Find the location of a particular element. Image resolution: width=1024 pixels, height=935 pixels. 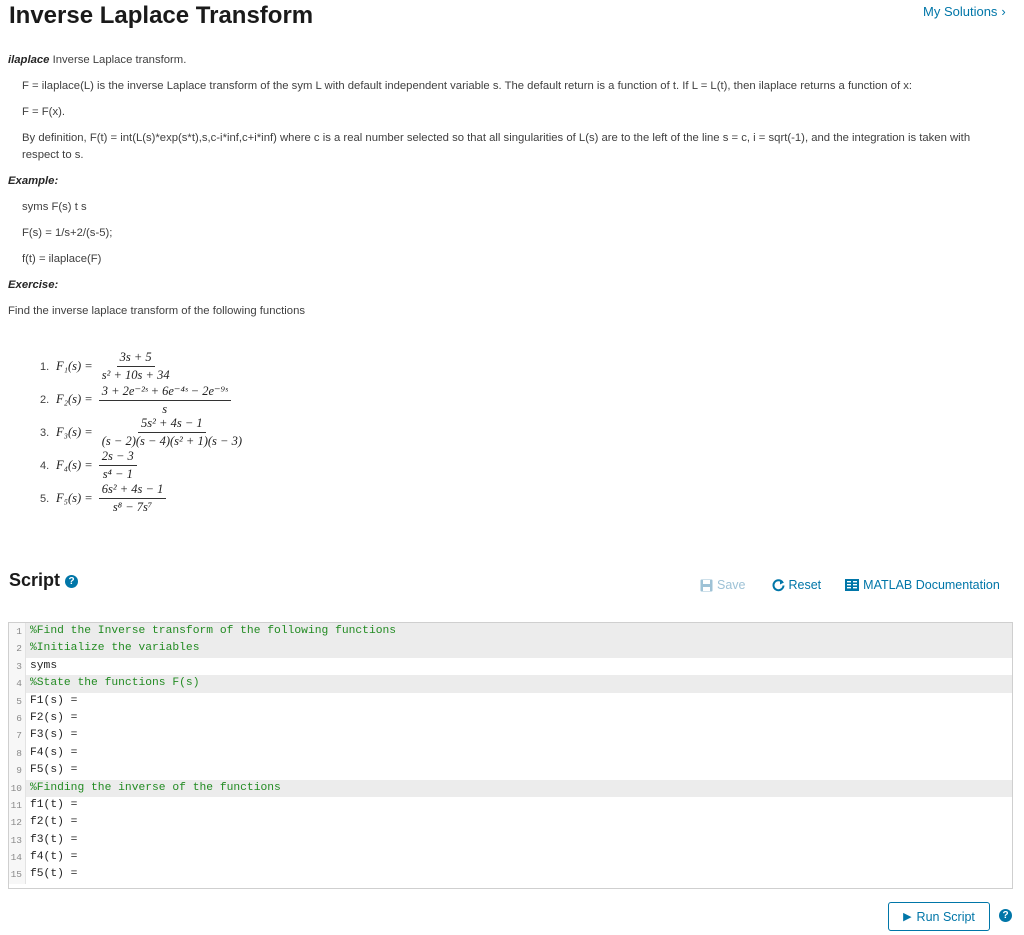

exercise-item: 2. F₂(s) = 3 + 2e⁻²ˢ + 6e⁻⁴ˢ − 2e⁻⁹ˢ s is located at coordinates (142, 399).